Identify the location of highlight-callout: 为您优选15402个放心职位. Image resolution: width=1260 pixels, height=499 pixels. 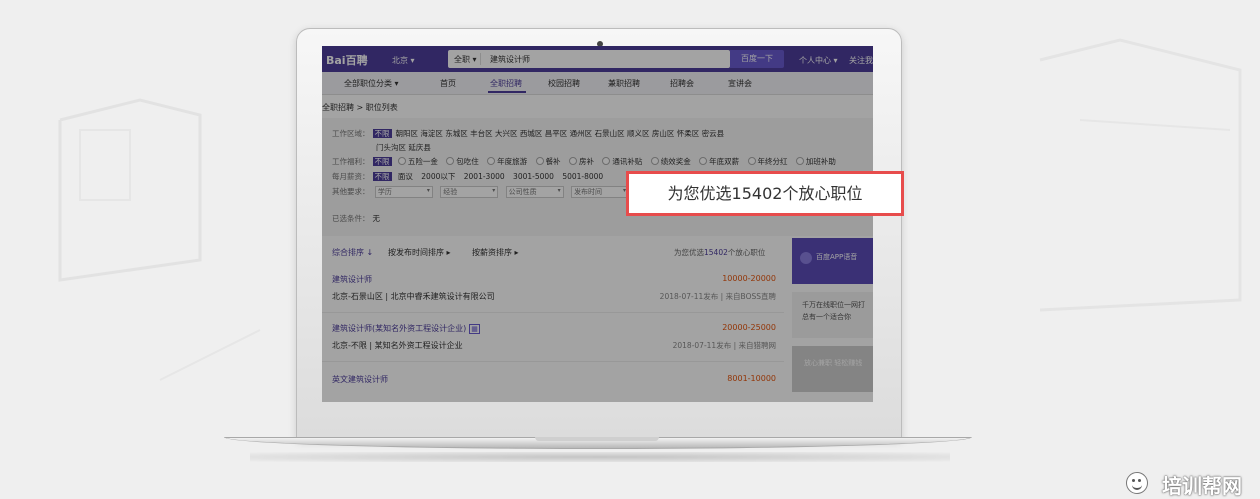
(765, 193).